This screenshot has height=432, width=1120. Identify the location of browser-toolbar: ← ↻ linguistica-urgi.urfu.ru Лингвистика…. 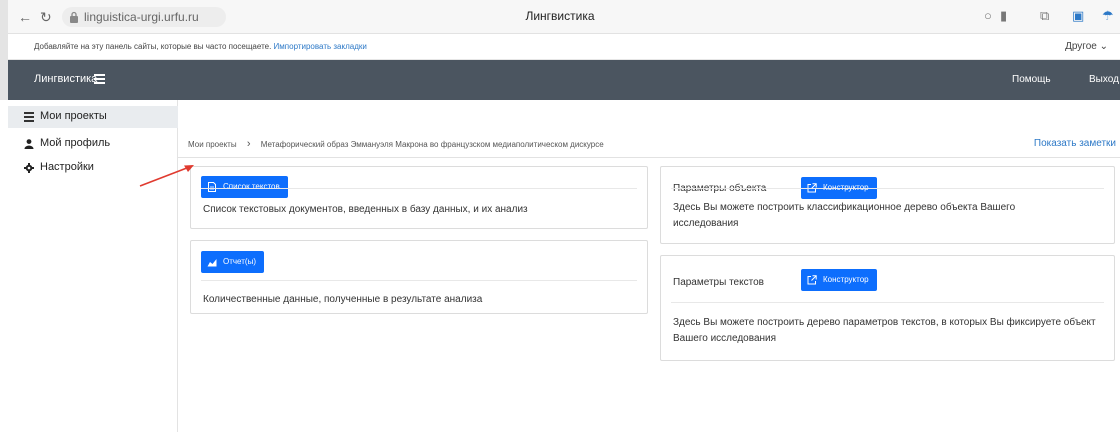
(560, 17).